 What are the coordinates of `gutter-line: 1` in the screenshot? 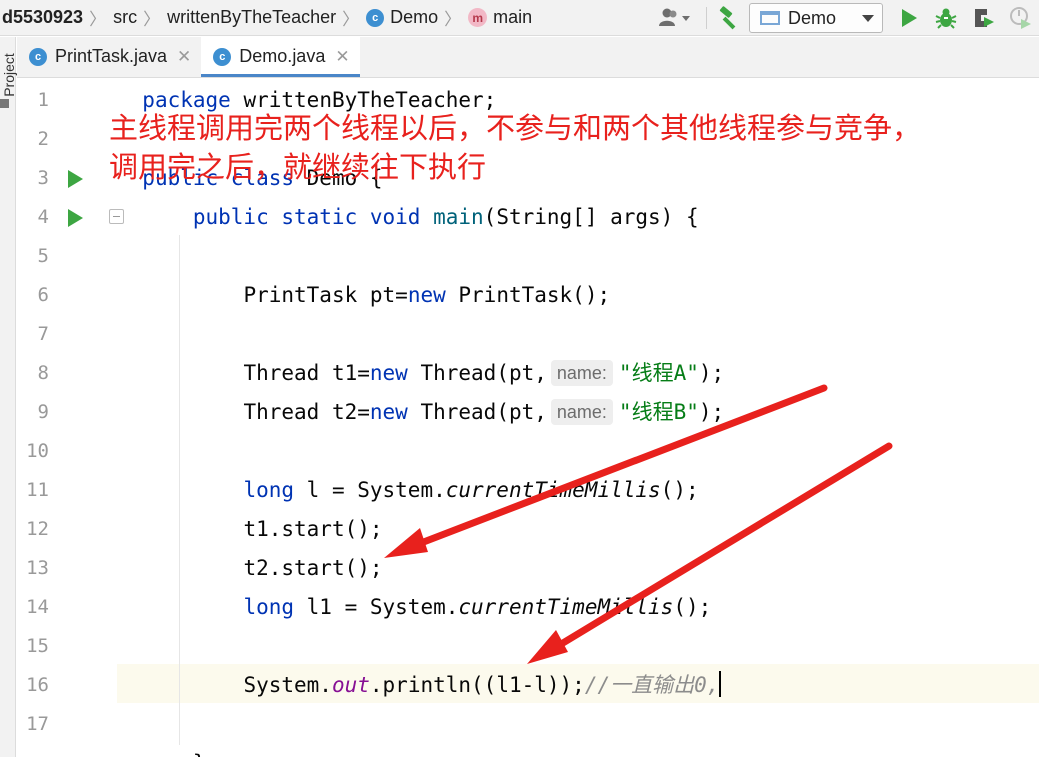 It's located at (67, 100).